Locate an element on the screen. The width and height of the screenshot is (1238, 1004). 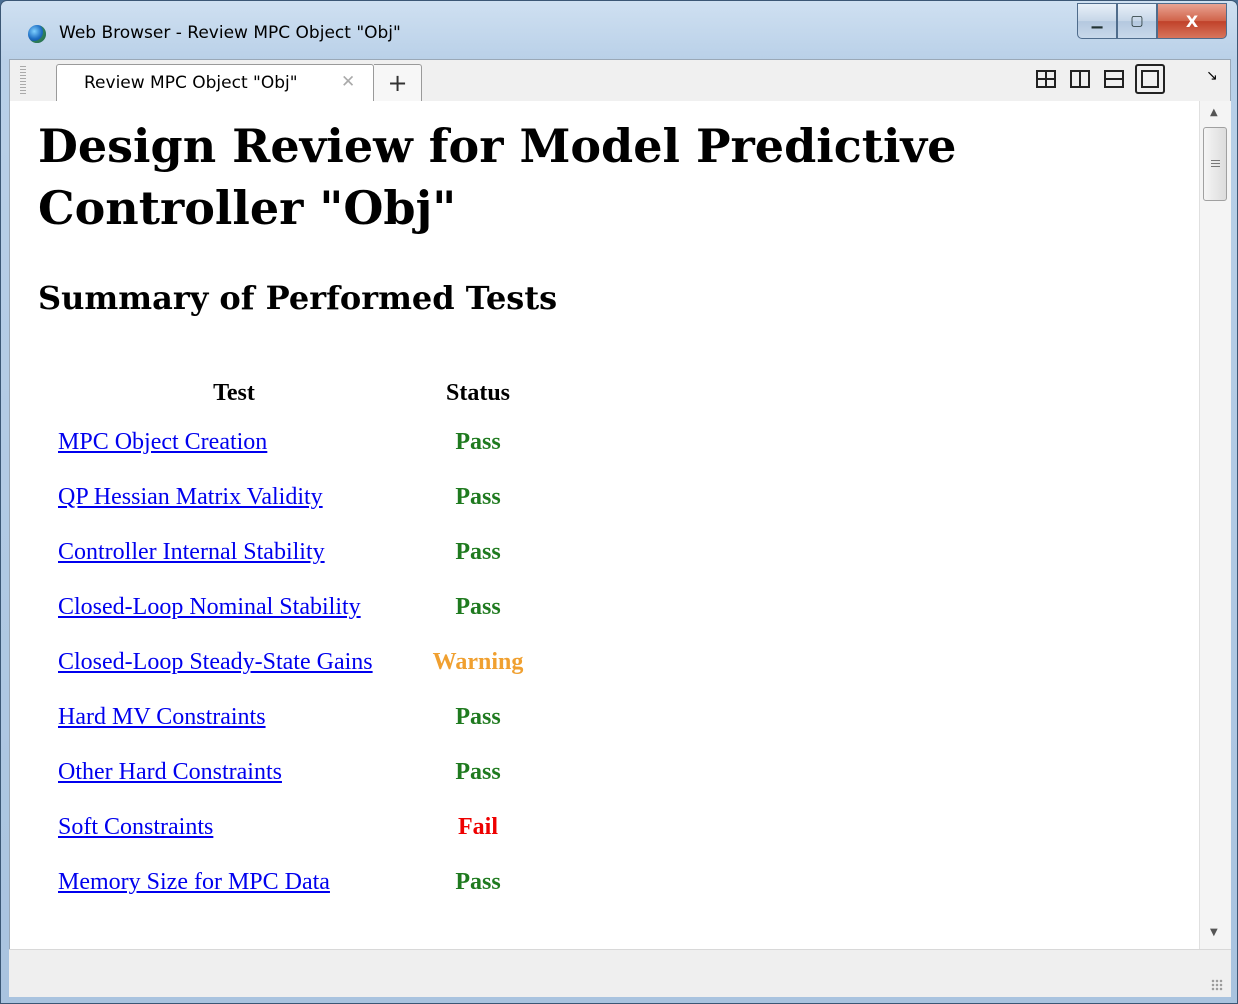
table-row: Soft Constraints Fail is located at coordinates (298, 827).